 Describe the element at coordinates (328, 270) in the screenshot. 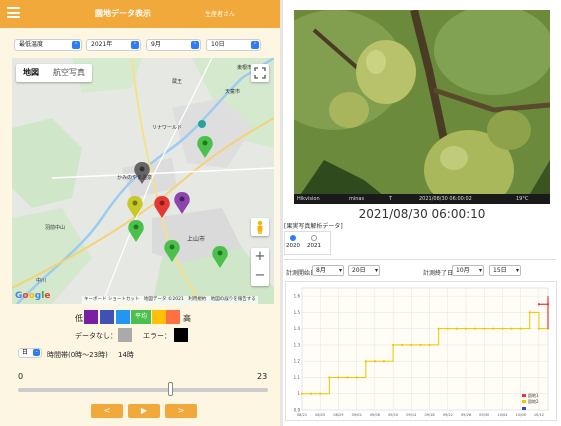

I see `start-month-select: 8月 ▾` at that location.